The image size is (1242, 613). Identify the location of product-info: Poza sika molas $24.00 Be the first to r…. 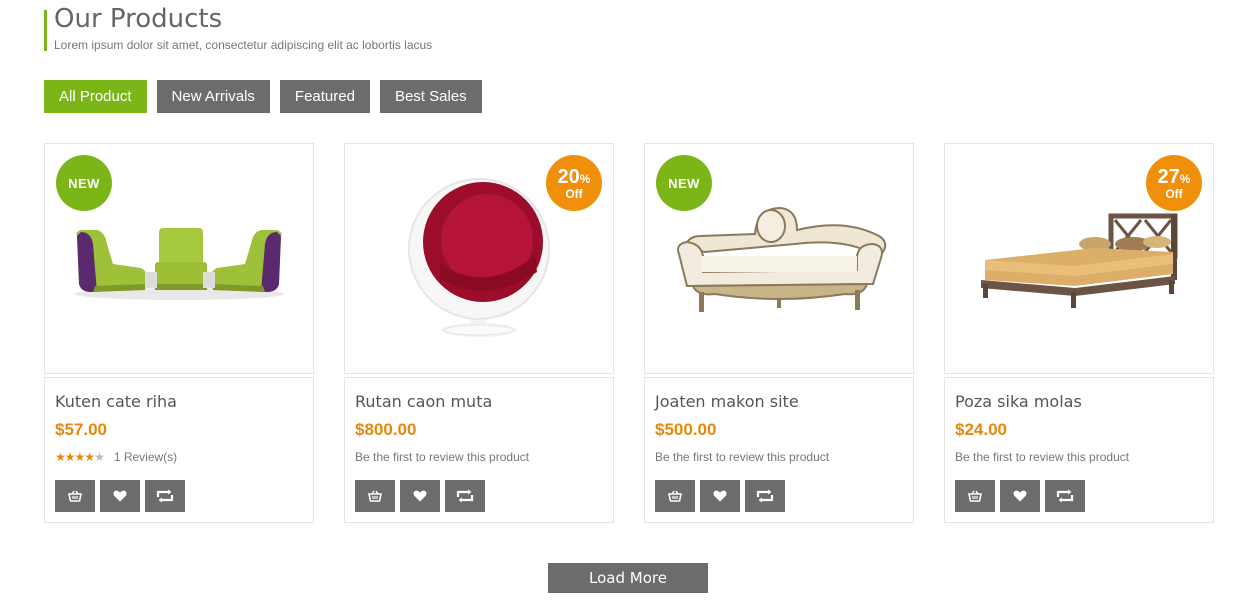
(1079, 450).